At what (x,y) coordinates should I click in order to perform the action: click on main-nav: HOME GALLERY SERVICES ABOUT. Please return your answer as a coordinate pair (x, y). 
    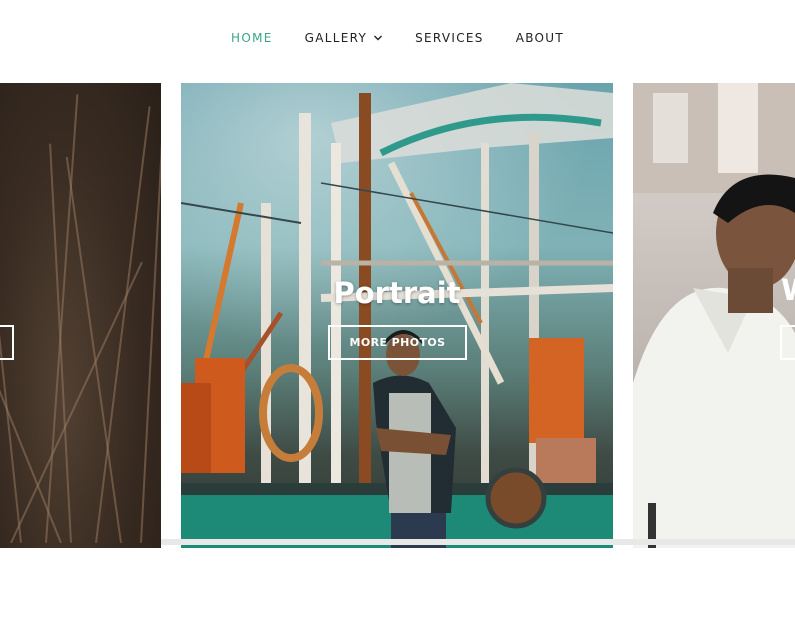
    Looking at the image, I should click on (397, 38).